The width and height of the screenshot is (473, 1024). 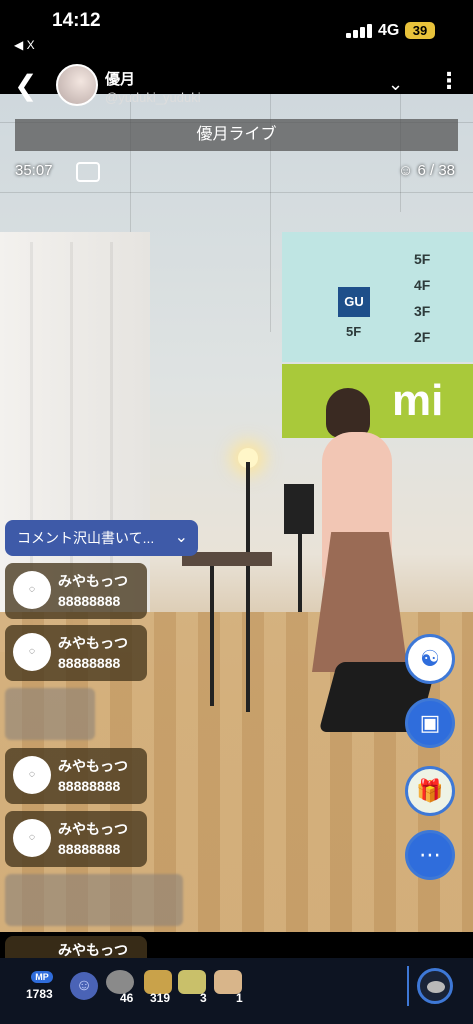 What do you see at coordinates (430, 723) in the screenshot?
I see `screenshot-icon: ▣` at bounding box center [430, 723].